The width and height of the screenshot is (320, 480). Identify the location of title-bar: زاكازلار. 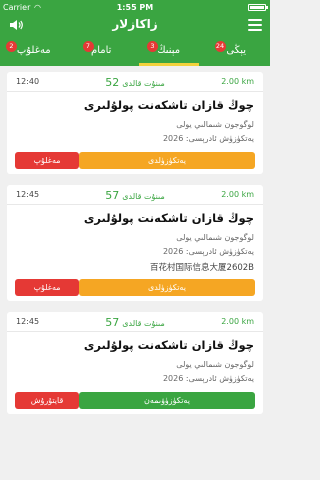
(135, 26).